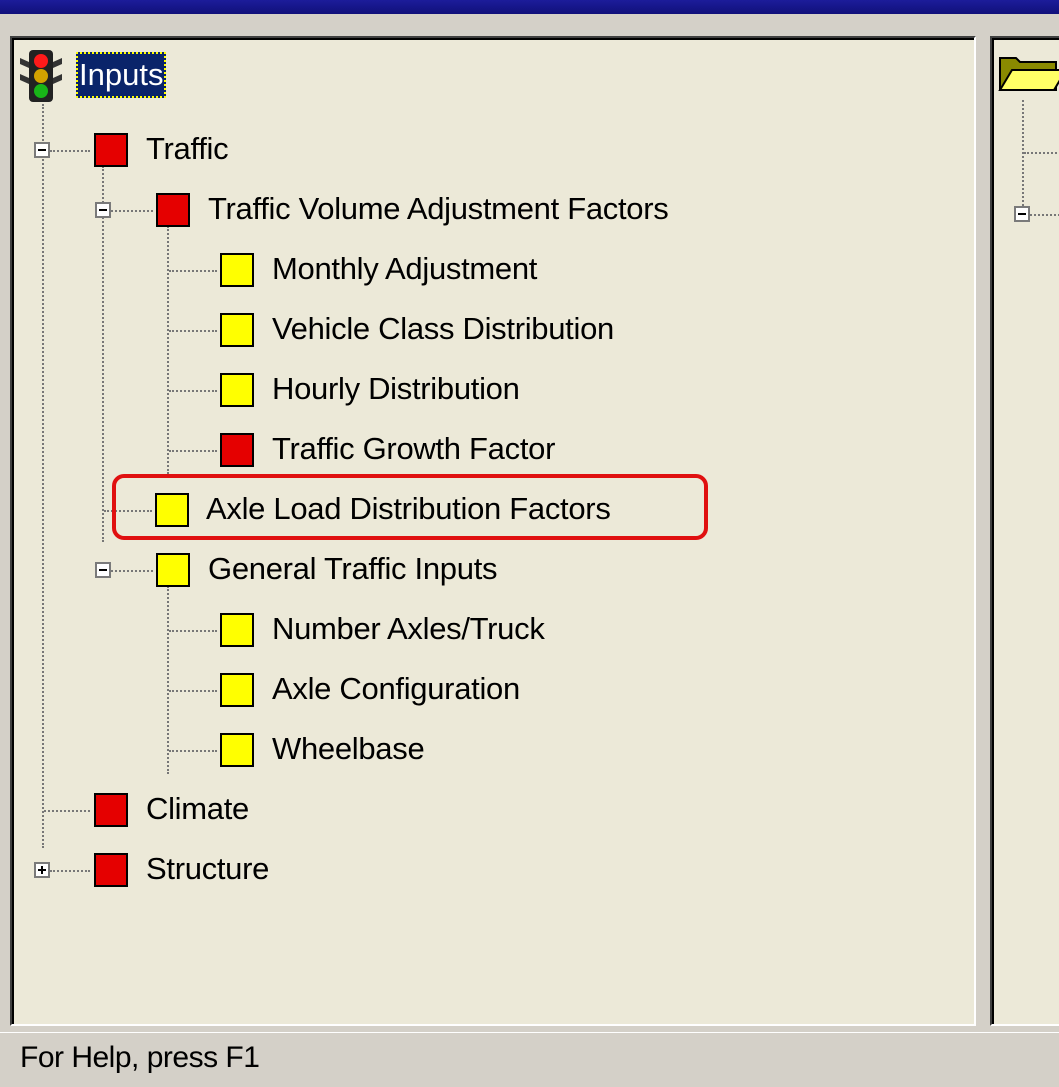  What do you see at coordinates (408, 629) in the screenshot?
I see `tree-item-number-axles-truck: Number Axles/Truck` at bounding box center [408, 629].